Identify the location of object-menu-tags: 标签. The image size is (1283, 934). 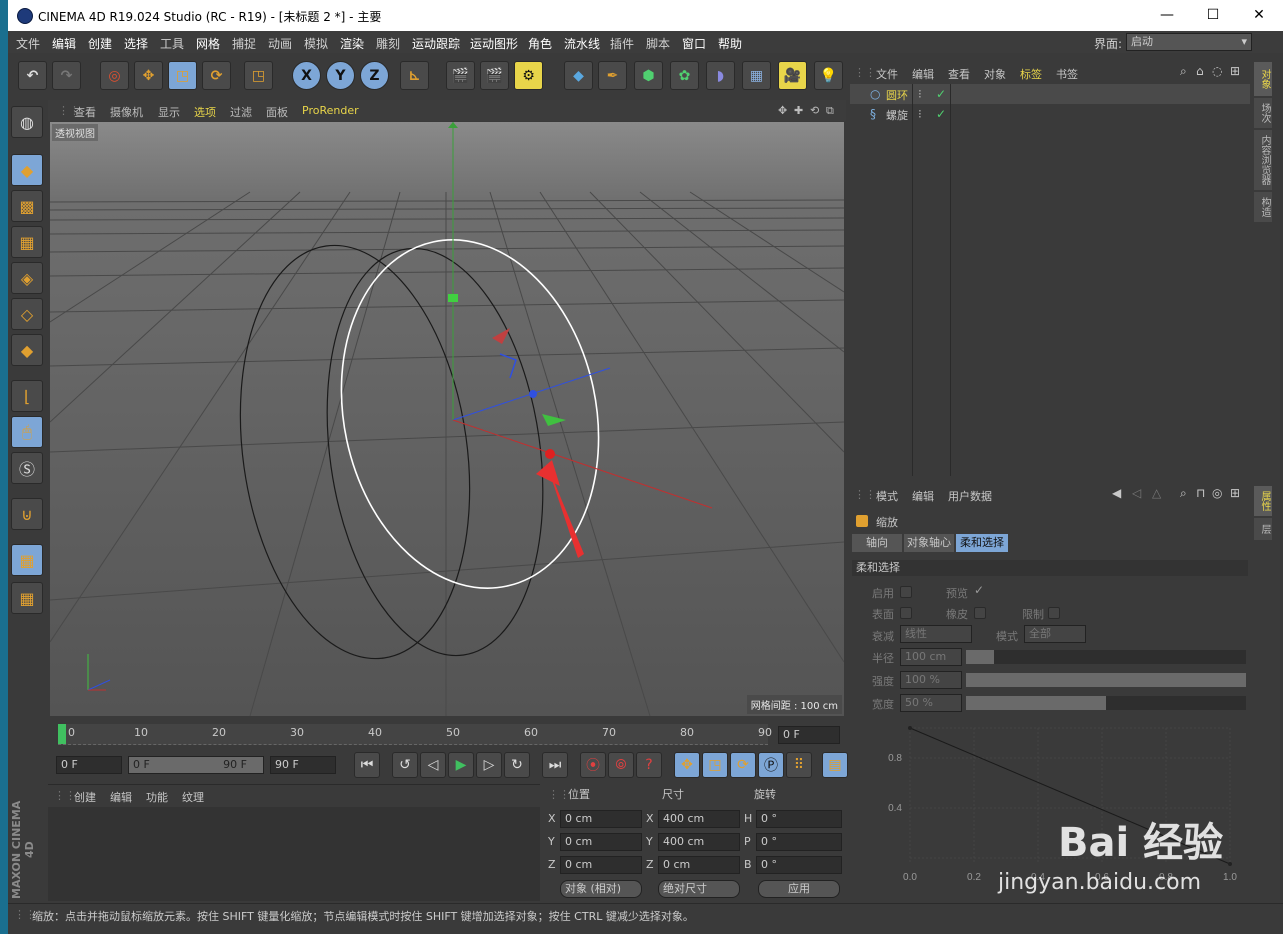
(1031, 74).